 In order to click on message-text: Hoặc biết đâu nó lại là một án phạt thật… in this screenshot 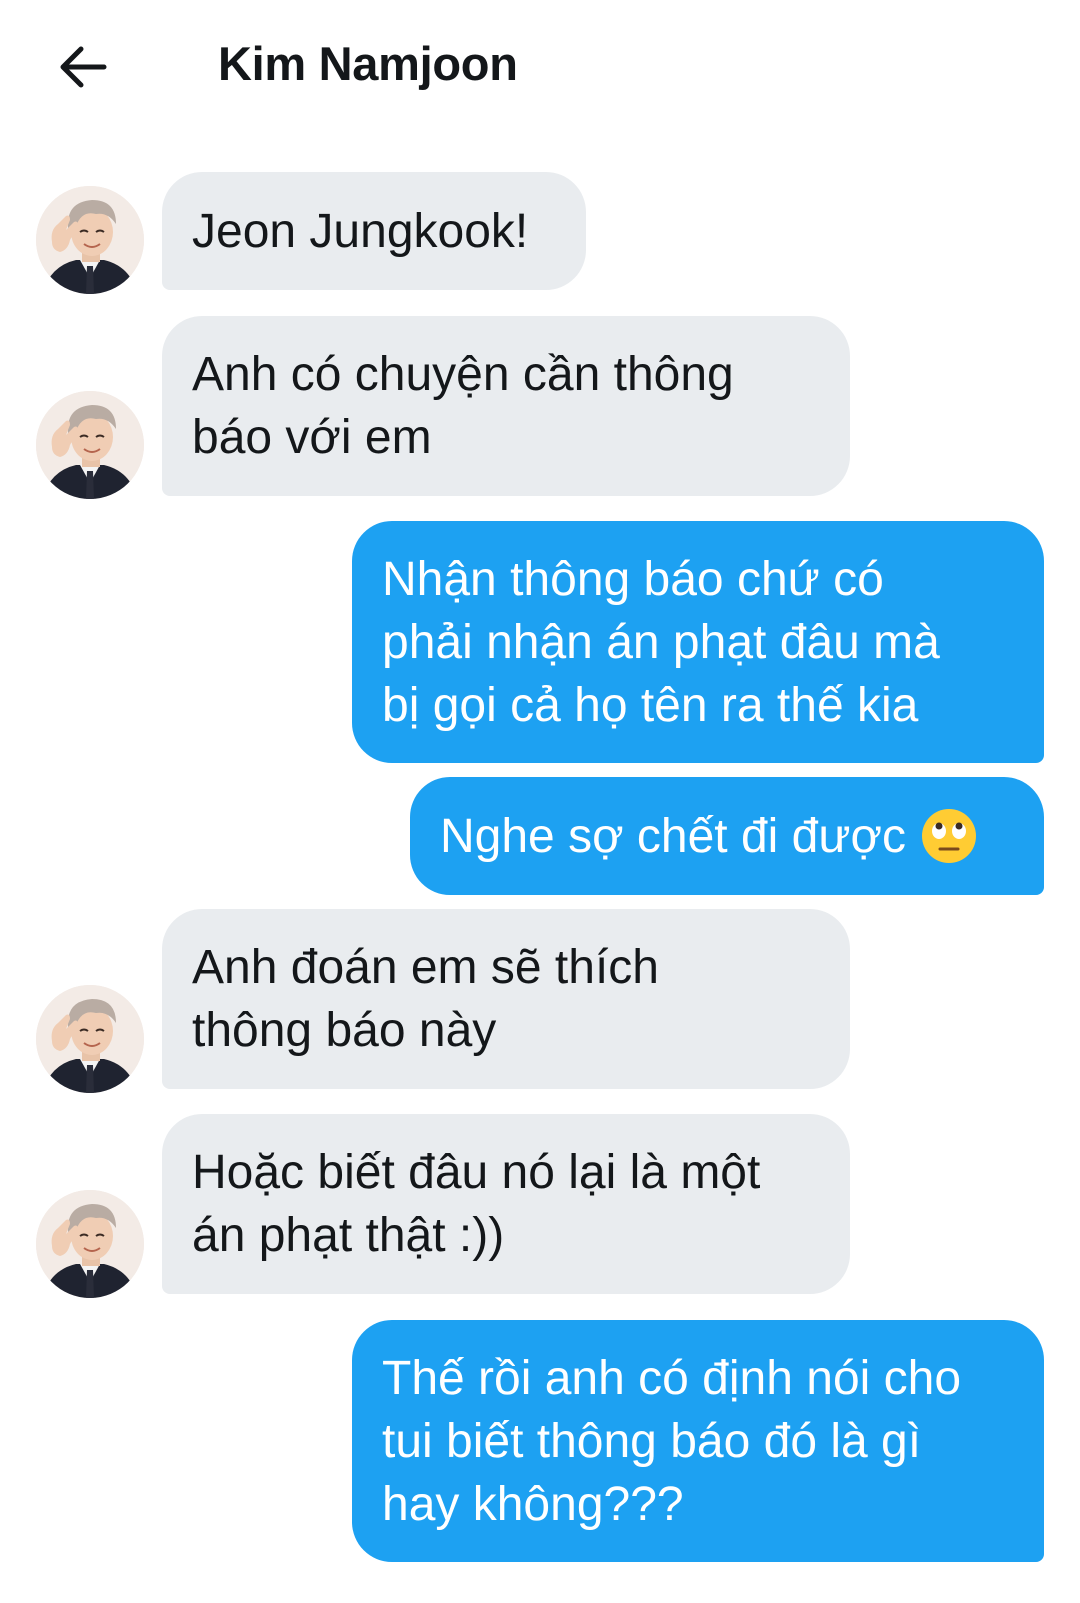, I will do `click(476, 1204)`.